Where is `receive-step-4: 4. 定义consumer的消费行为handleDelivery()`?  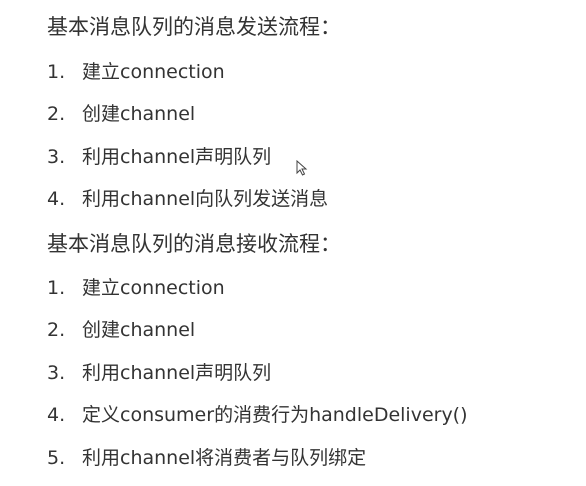 receive-step-4: 4. 定义consumer的消费行为handleDelivery() is located at coordinates (257, 415).